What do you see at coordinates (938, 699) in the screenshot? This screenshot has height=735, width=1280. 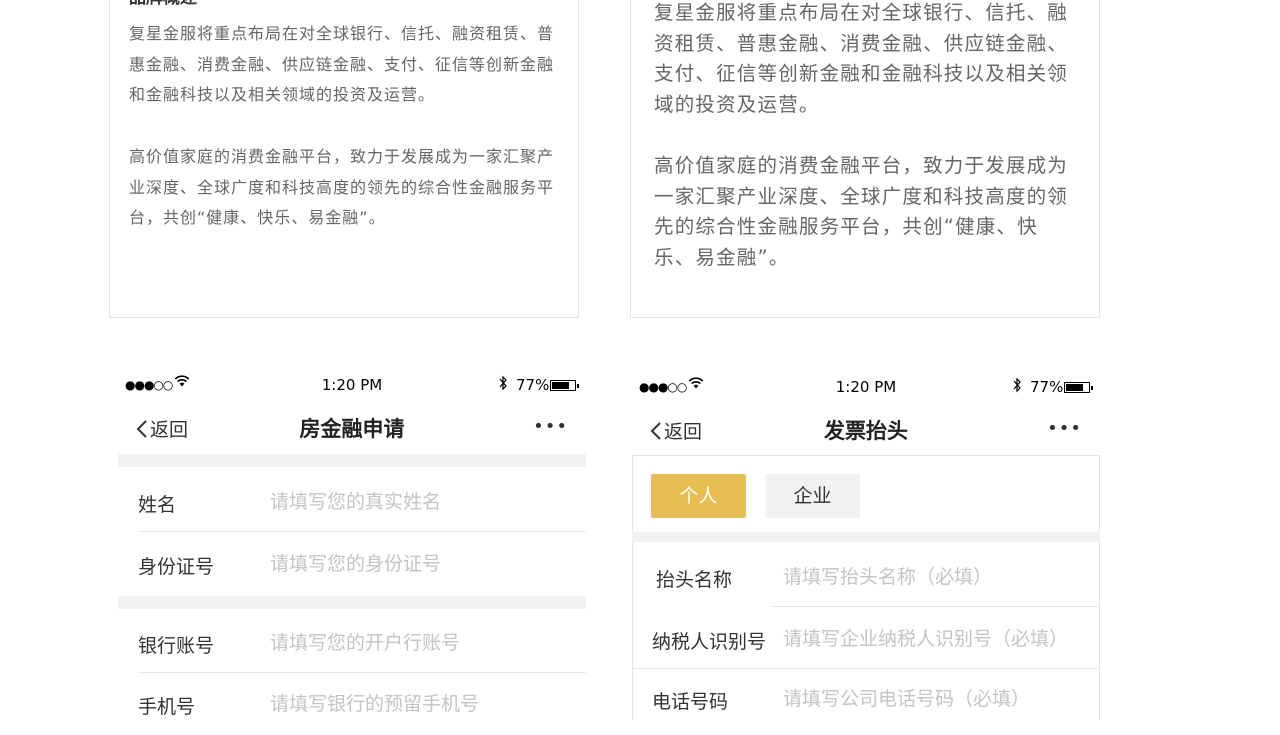 I see `telephone-input` at bounding box center [938, 699].